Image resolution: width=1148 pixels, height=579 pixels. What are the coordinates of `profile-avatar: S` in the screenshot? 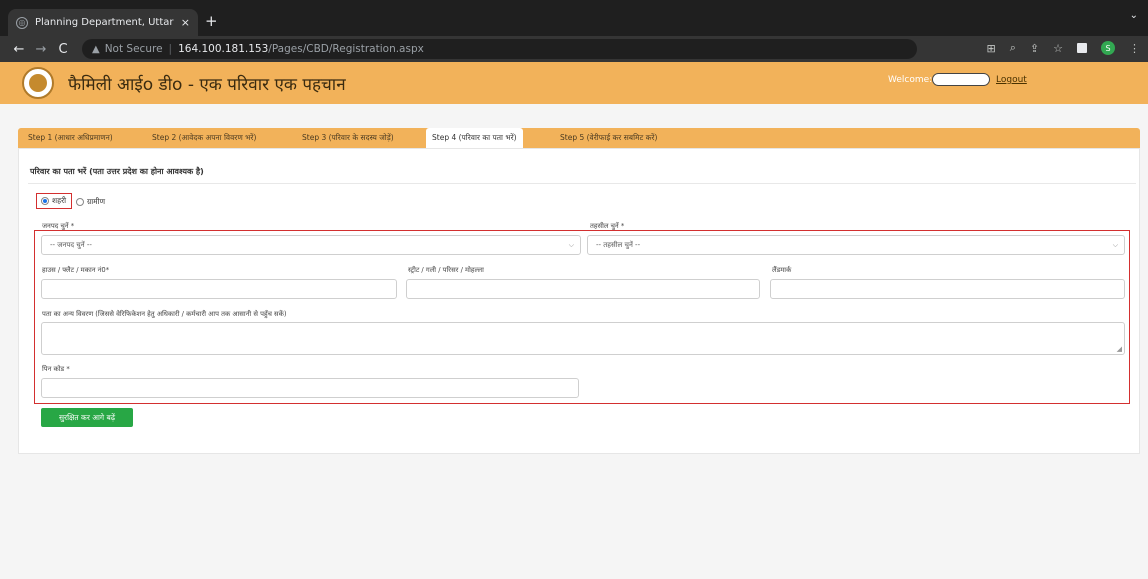 It's located at (1108, 48).